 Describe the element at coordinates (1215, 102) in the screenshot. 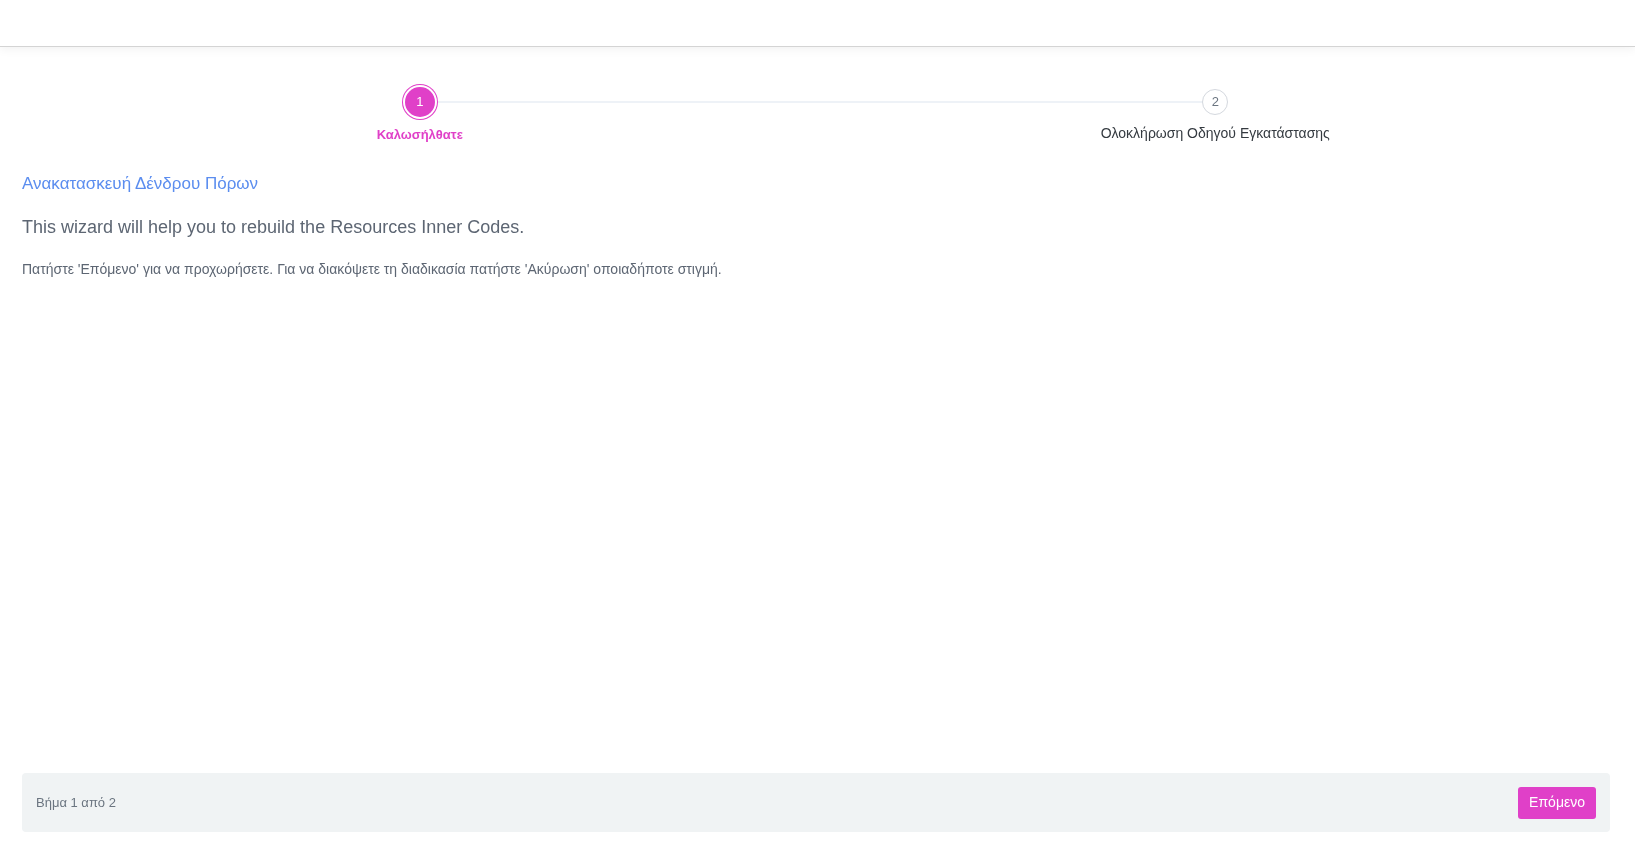

I see `step-number: 2` at that location.